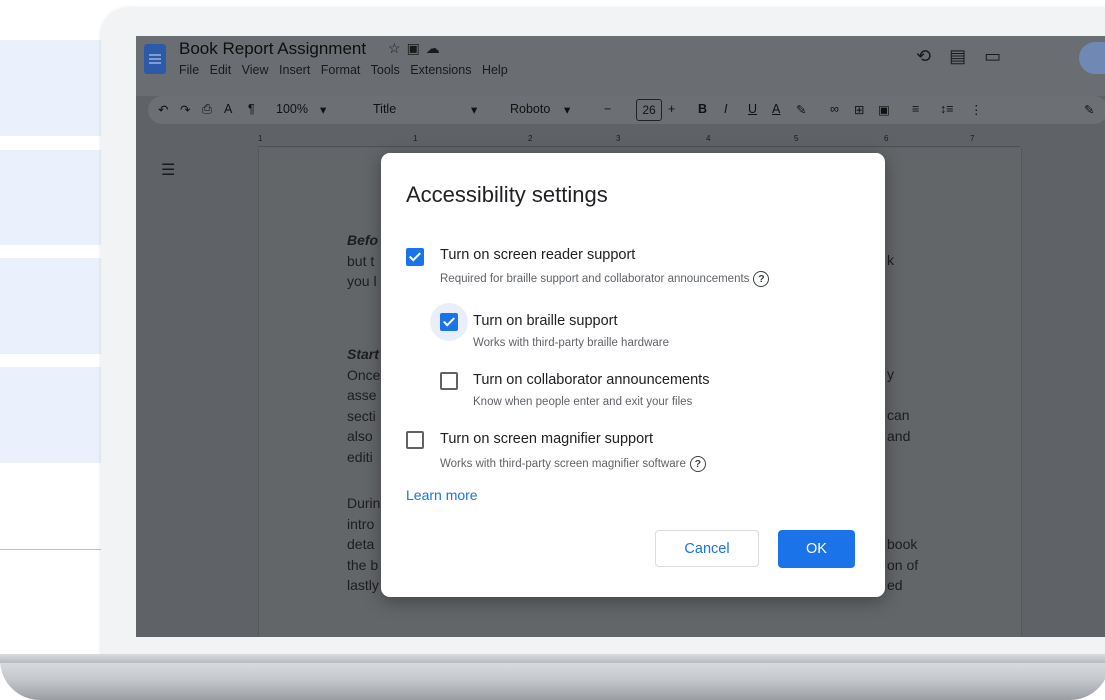  Describe the element at coordinates (442, 495) in the screenshot. I see `learn-more-link: Learn more` at that location.